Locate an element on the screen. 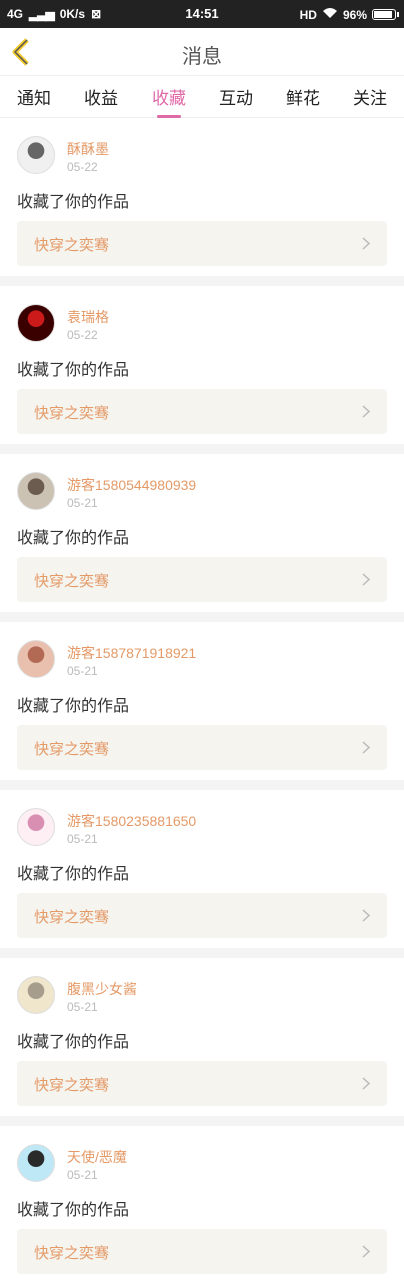 The height and width of the screenshot is (1288, 404). back-button is located at coordinates (22, 52).